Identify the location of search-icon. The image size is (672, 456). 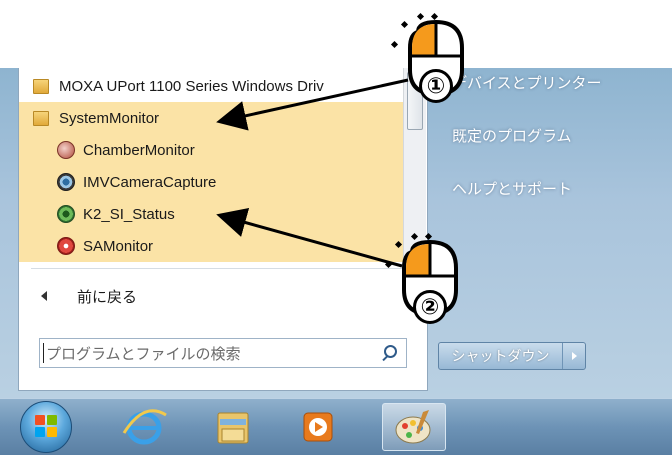
(390, 353).